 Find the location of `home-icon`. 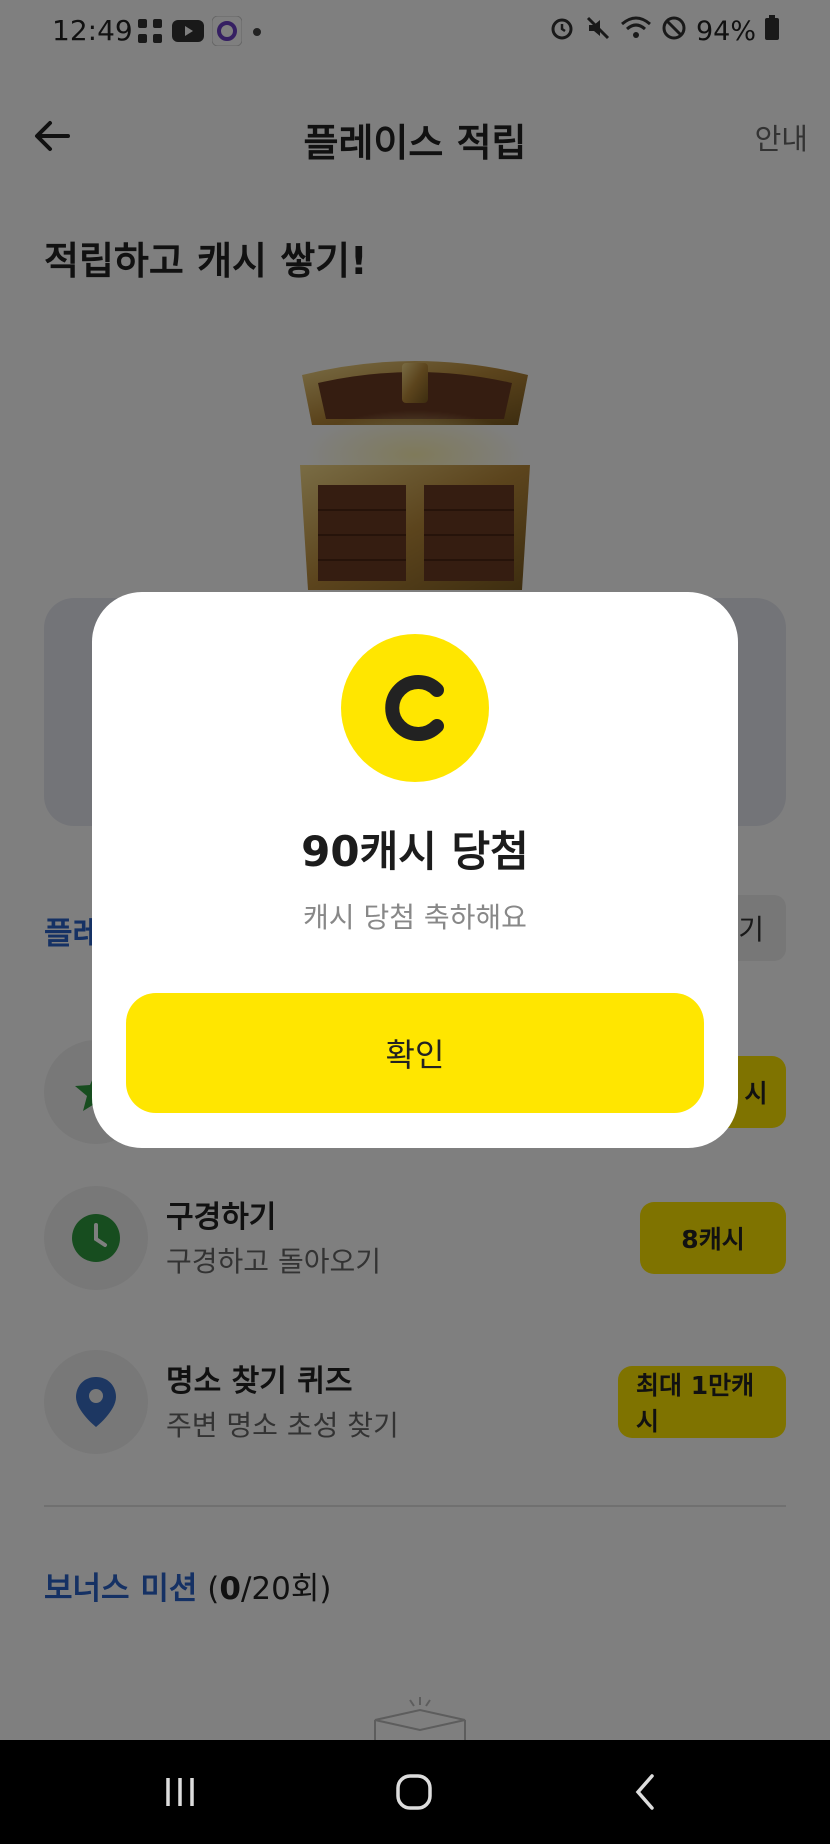

home-icon is located at coordinates (414, 1792).